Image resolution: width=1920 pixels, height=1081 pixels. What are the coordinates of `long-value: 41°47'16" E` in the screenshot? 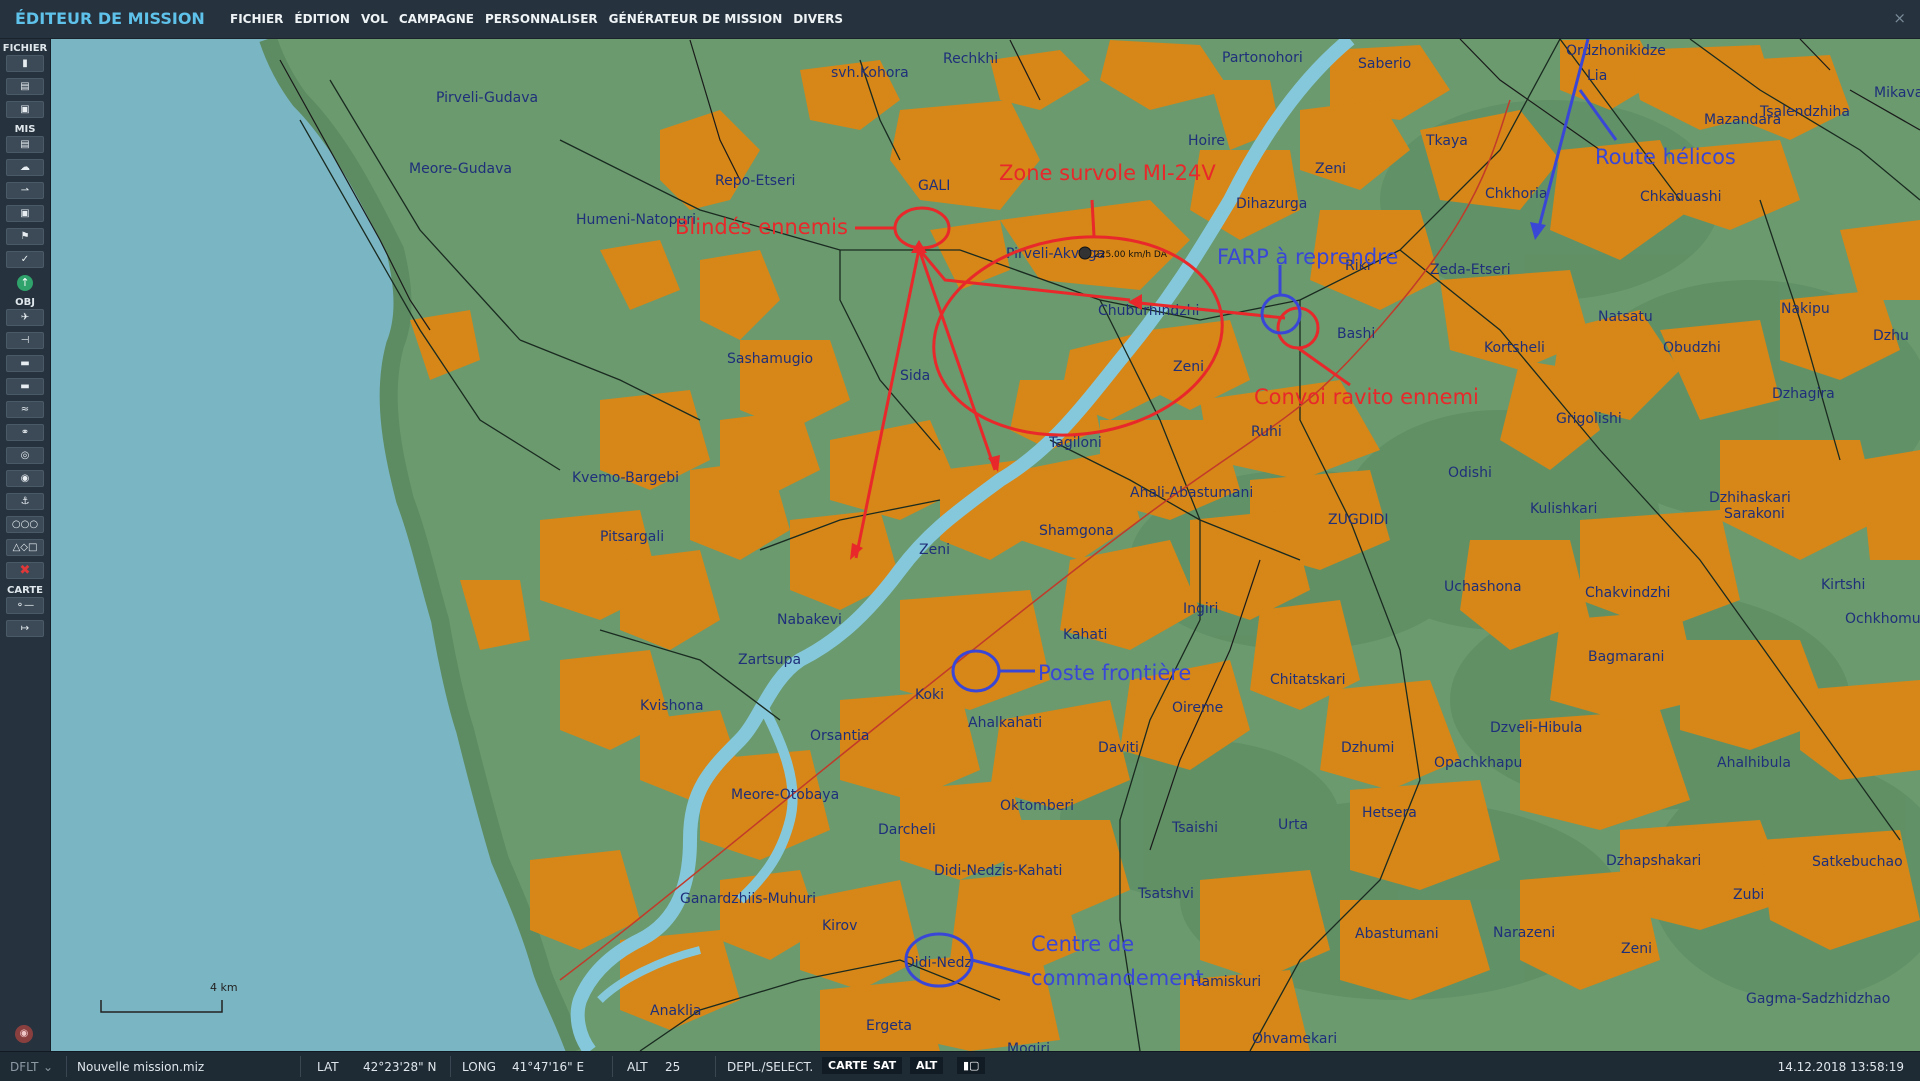 It's located at (548, 1067).